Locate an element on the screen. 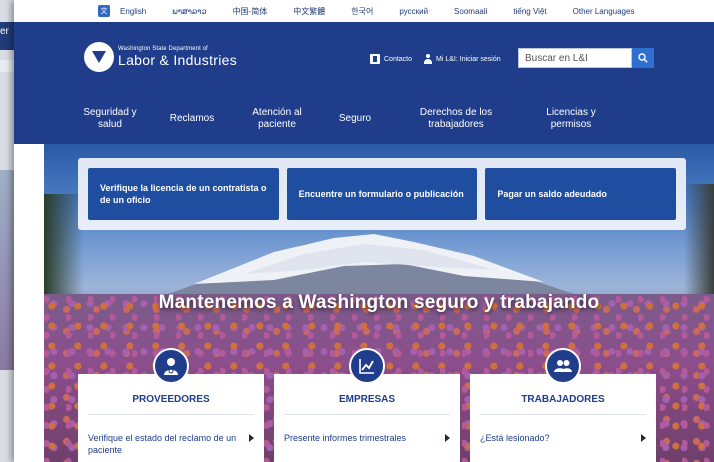 This screenshot has height=462, width=714. utility-links: Contacto Mi L&I: Iniciar sesión is located at coordinates (441, 59).